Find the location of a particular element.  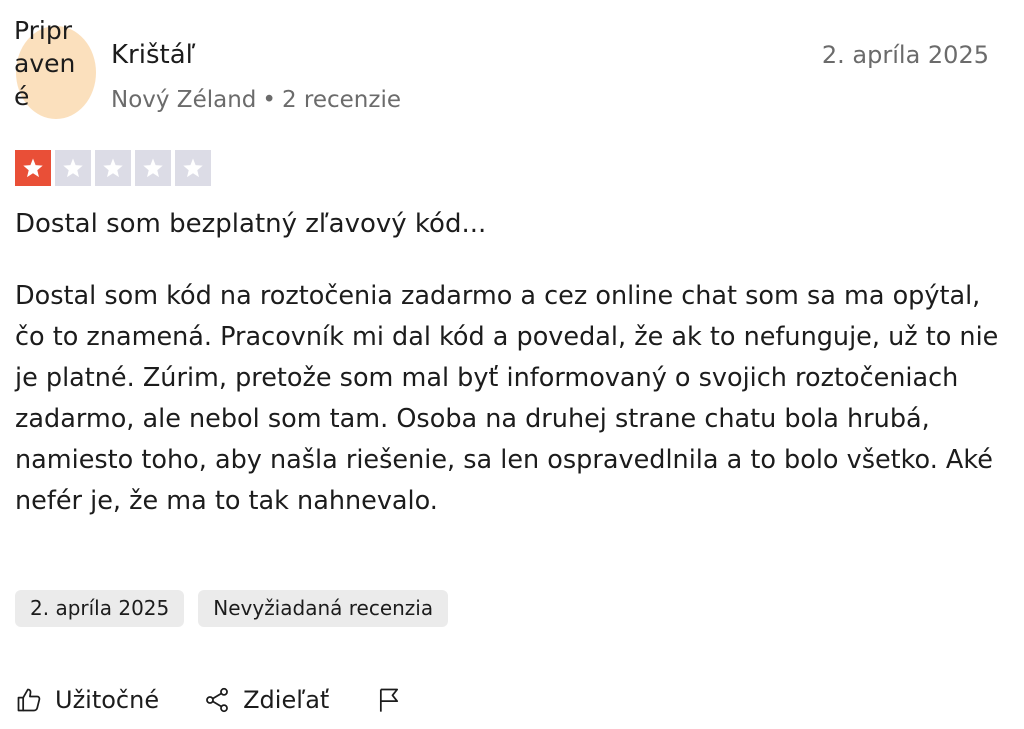

reviewer-review-count: 2 recenzie is located at coordinates (341, 100).